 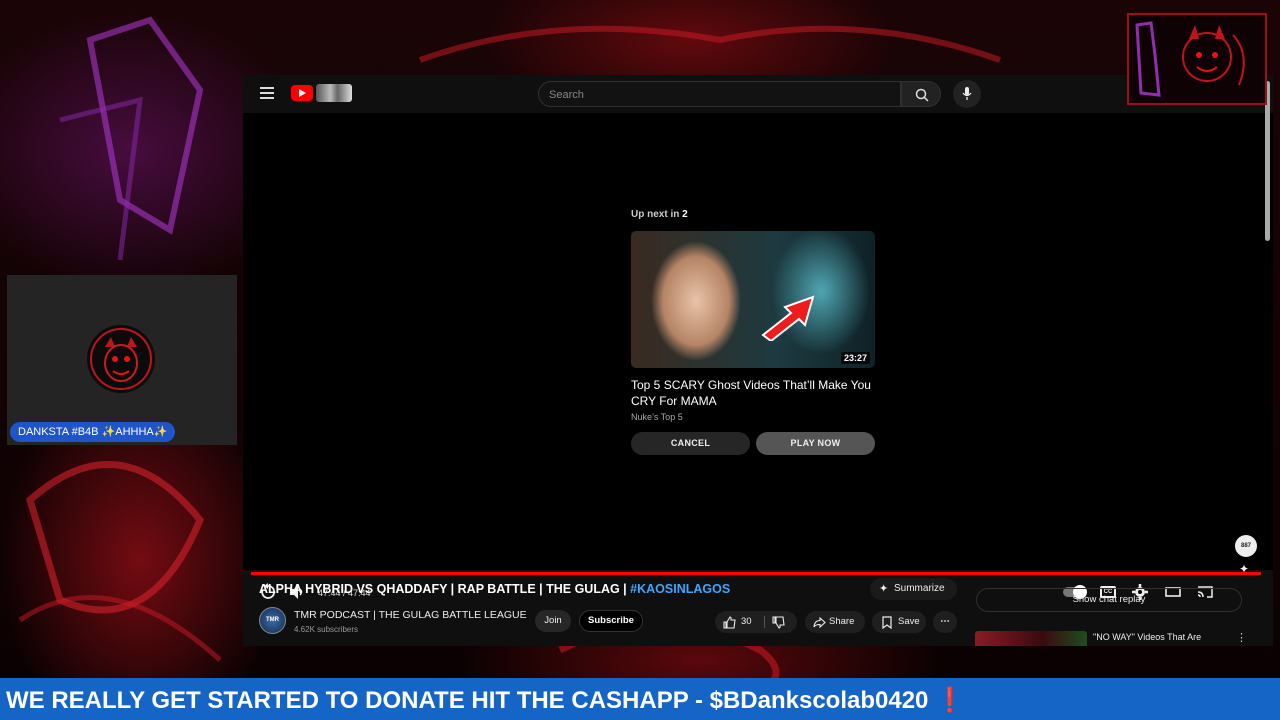 I want to click on share-icon, so click(x=819, y=622).